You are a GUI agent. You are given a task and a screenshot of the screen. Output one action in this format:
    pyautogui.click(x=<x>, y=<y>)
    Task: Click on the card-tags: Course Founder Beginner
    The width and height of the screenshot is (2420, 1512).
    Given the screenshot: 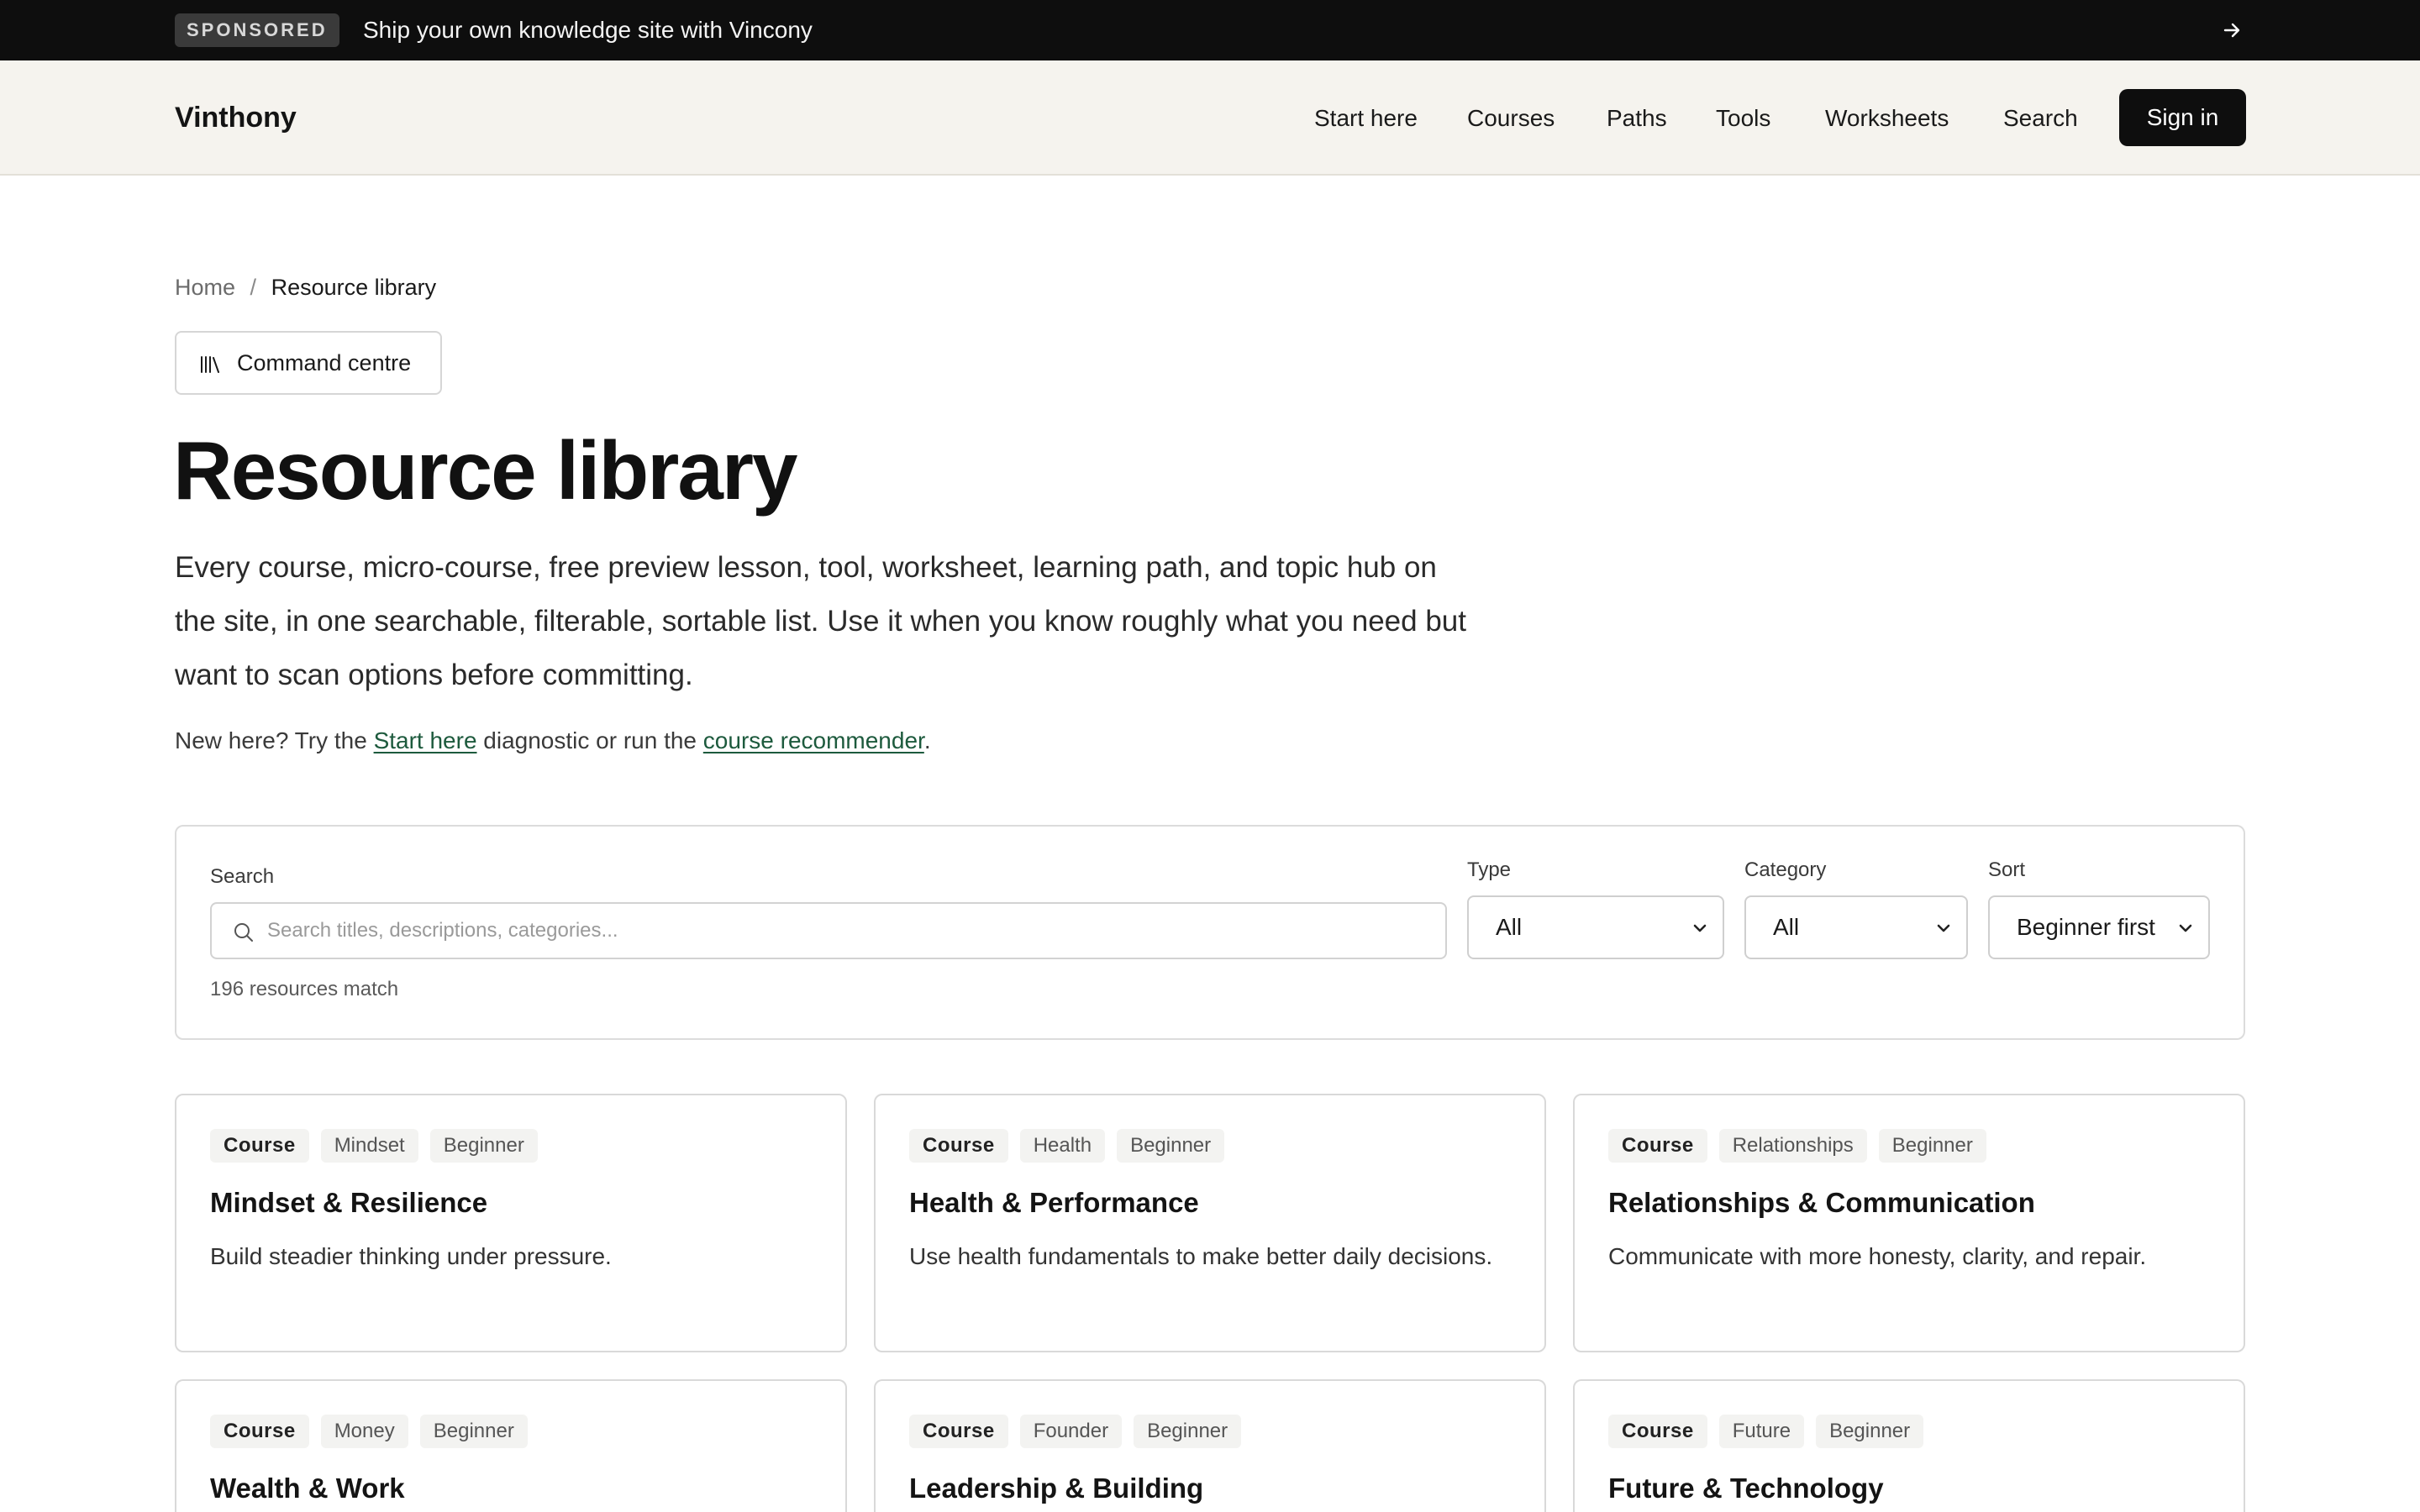 What is the action you would take?
    pyautogui.click(x=1075, y=1431)
    